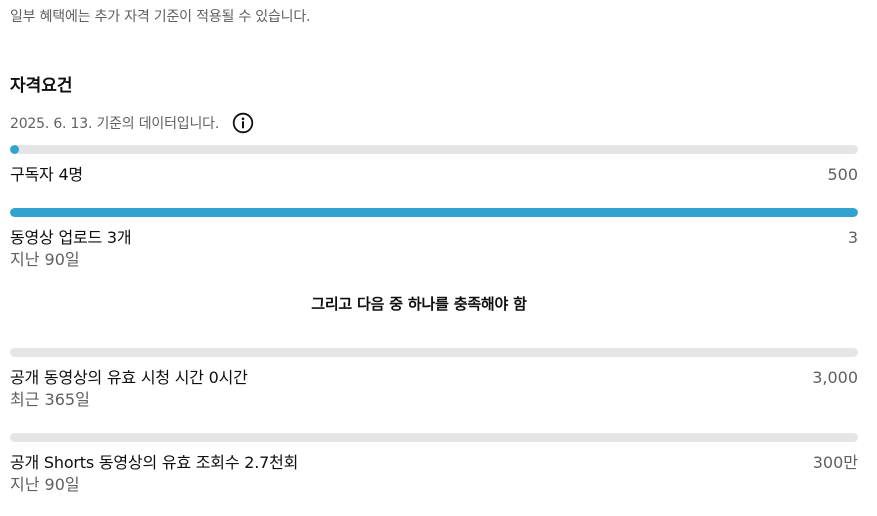 Image resolution: width=877 pixels, height=516 pixels. Describe the element at coordinates (842, 174) in the screenshot. I see `subscribers-target: 500` at that location.